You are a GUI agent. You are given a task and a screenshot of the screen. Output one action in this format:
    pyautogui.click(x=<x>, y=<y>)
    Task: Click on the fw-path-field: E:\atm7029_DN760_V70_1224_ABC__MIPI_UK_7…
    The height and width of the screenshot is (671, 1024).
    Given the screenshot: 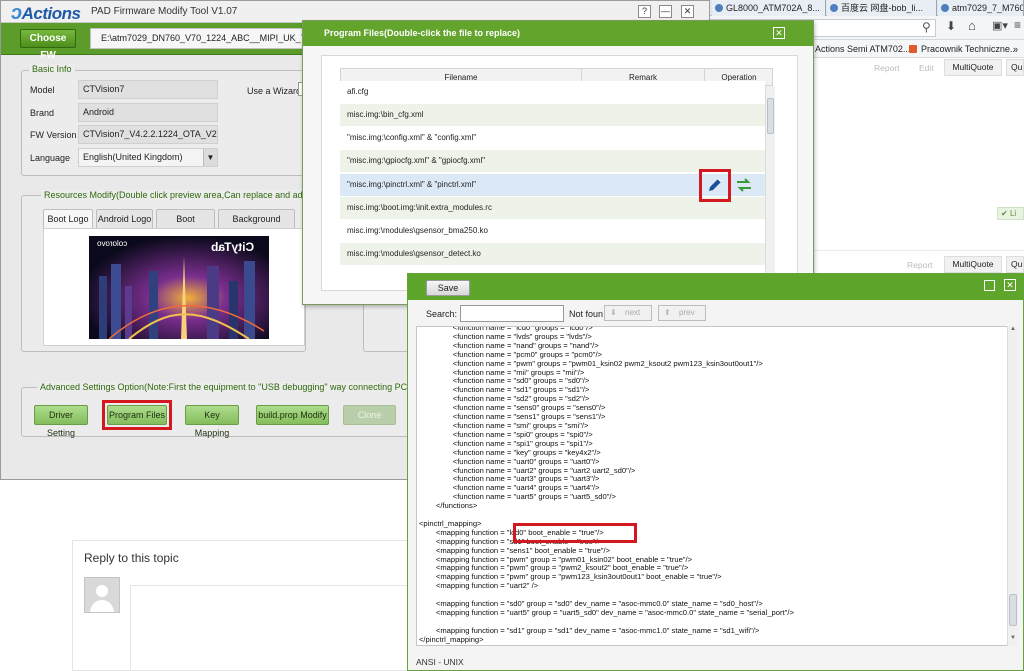 What is the action you would take?
    pyautogui.click(x=210, y=38)
    